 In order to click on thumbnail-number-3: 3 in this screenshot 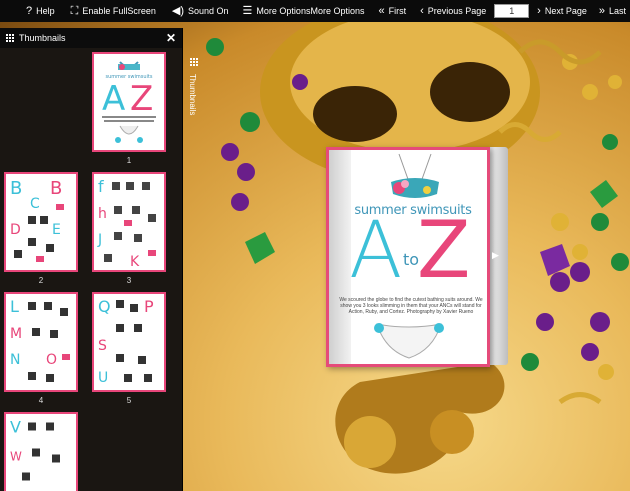, I will do `click(129, 280)`.